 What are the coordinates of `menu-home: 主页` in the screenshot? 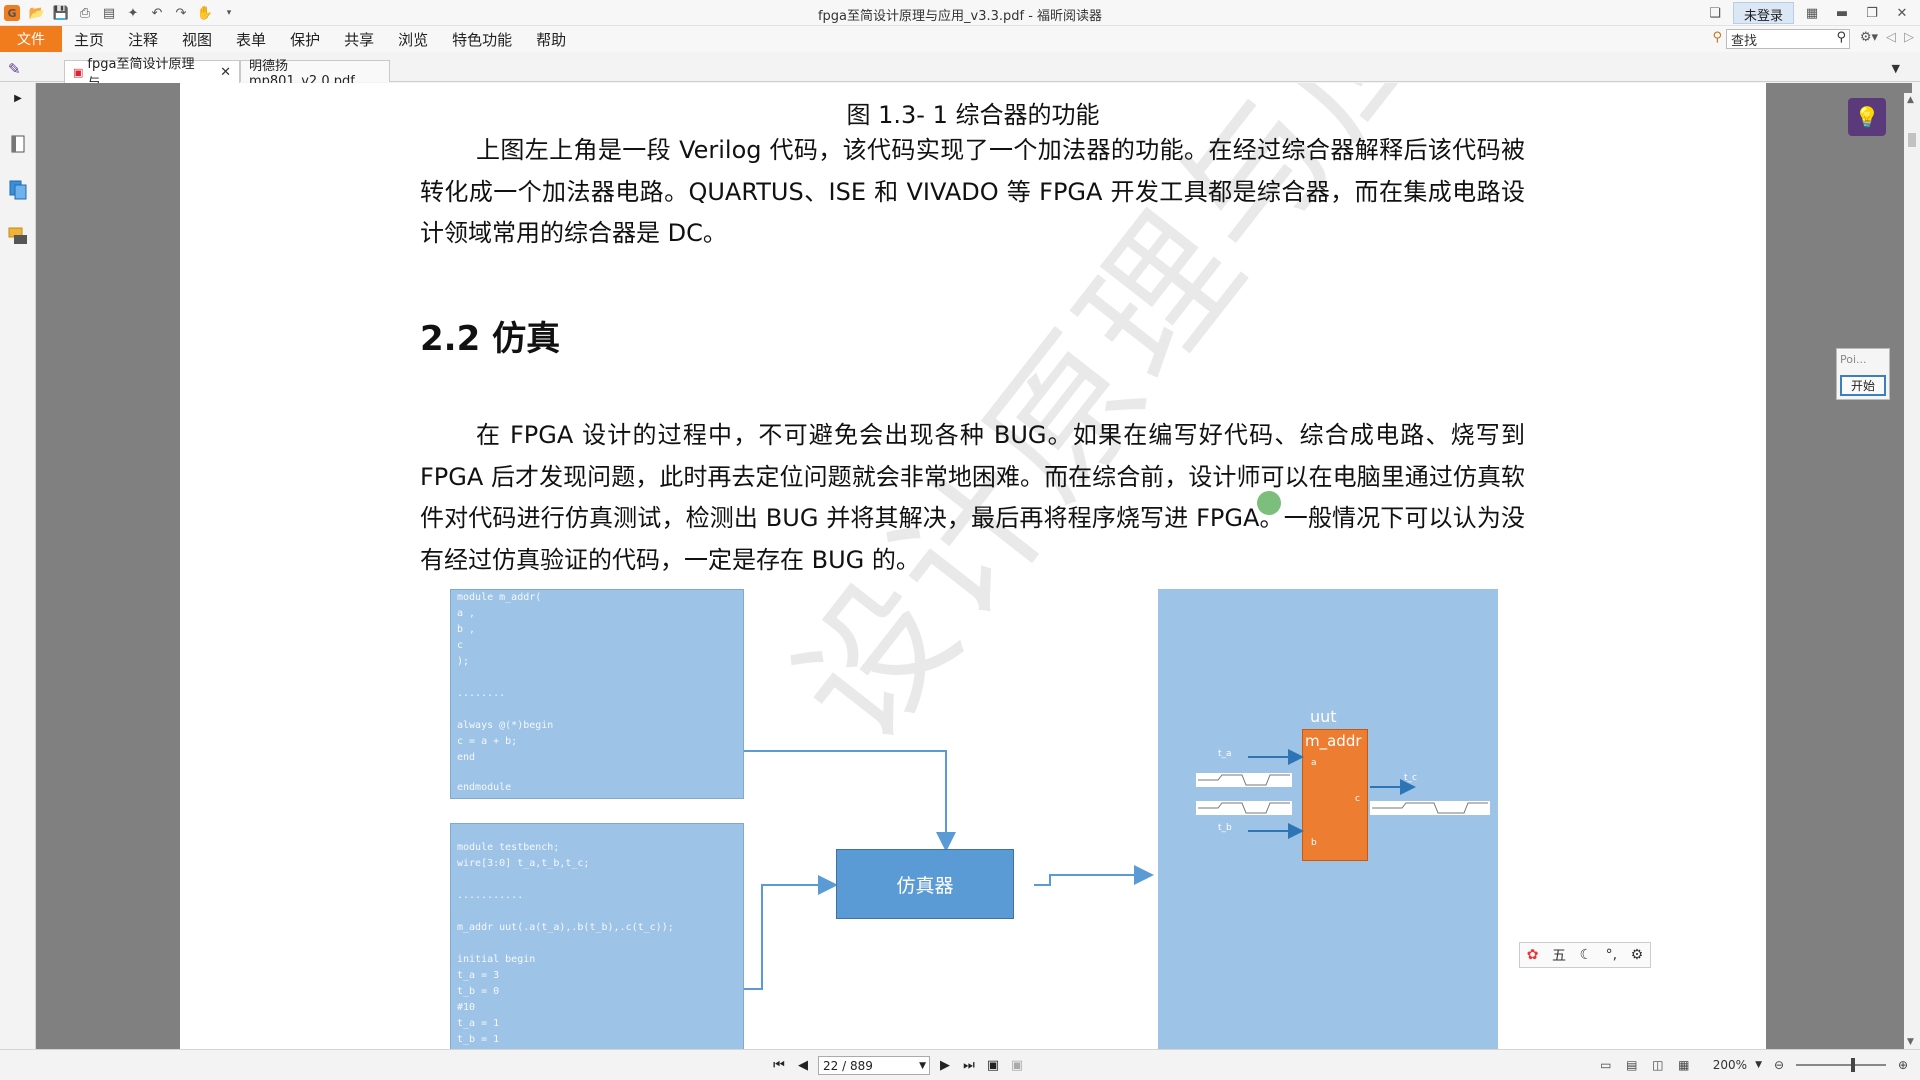 It's located at (89, 39).